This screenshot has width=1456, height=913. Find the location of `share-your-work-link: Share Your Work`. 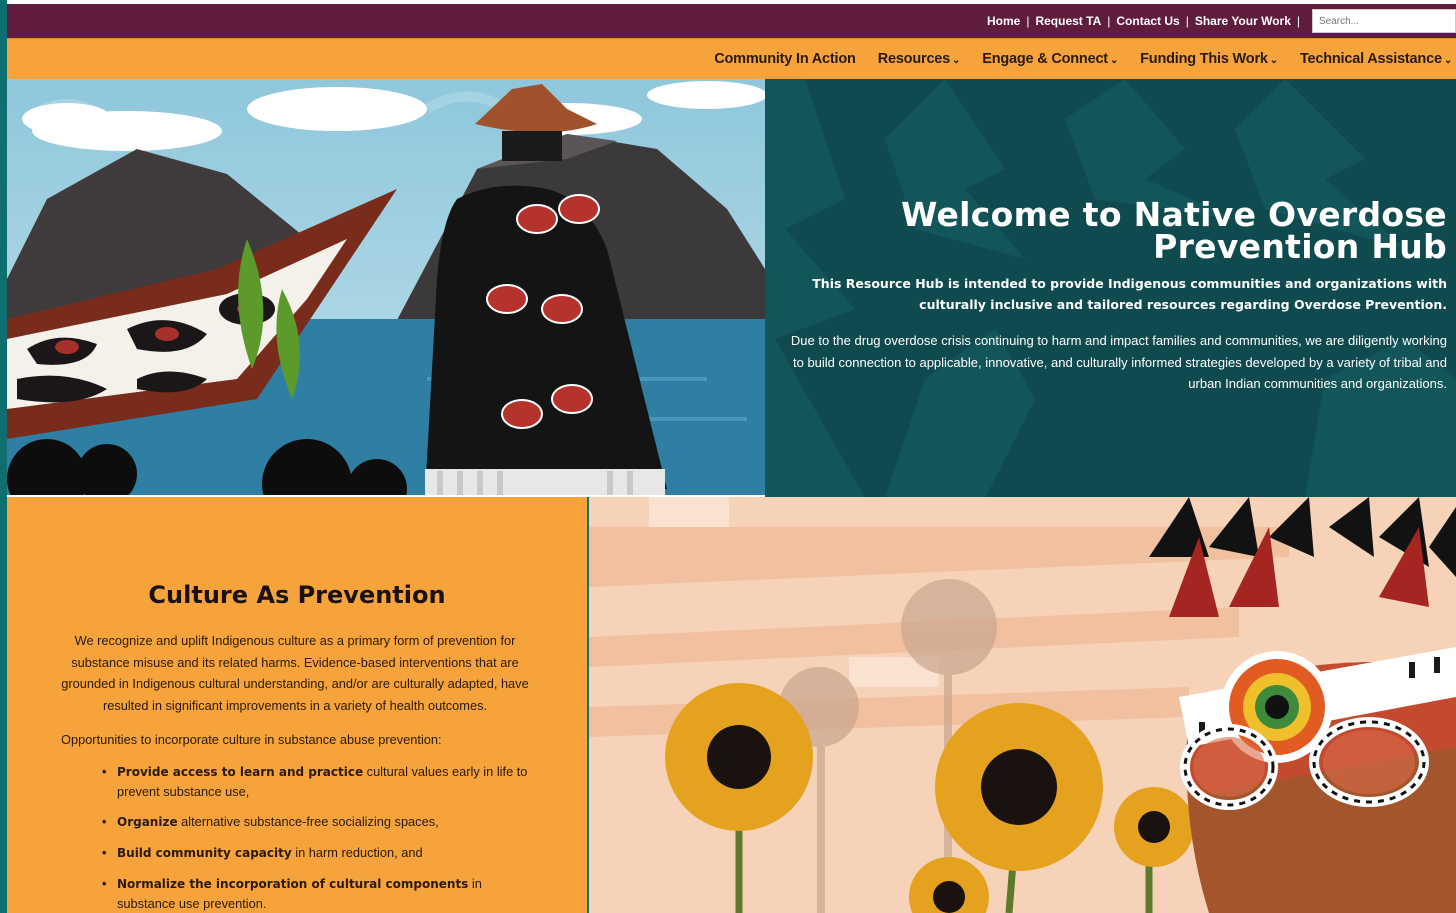

share-your-work-link: Share Your Work is located at coordinates (1243, 21).